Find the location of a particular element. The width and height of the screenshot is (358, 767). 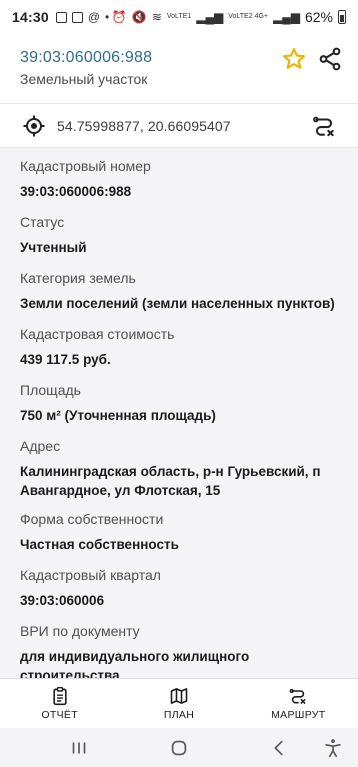

signal-1-label: VoLTE1 is located at coordinates (179, 16).